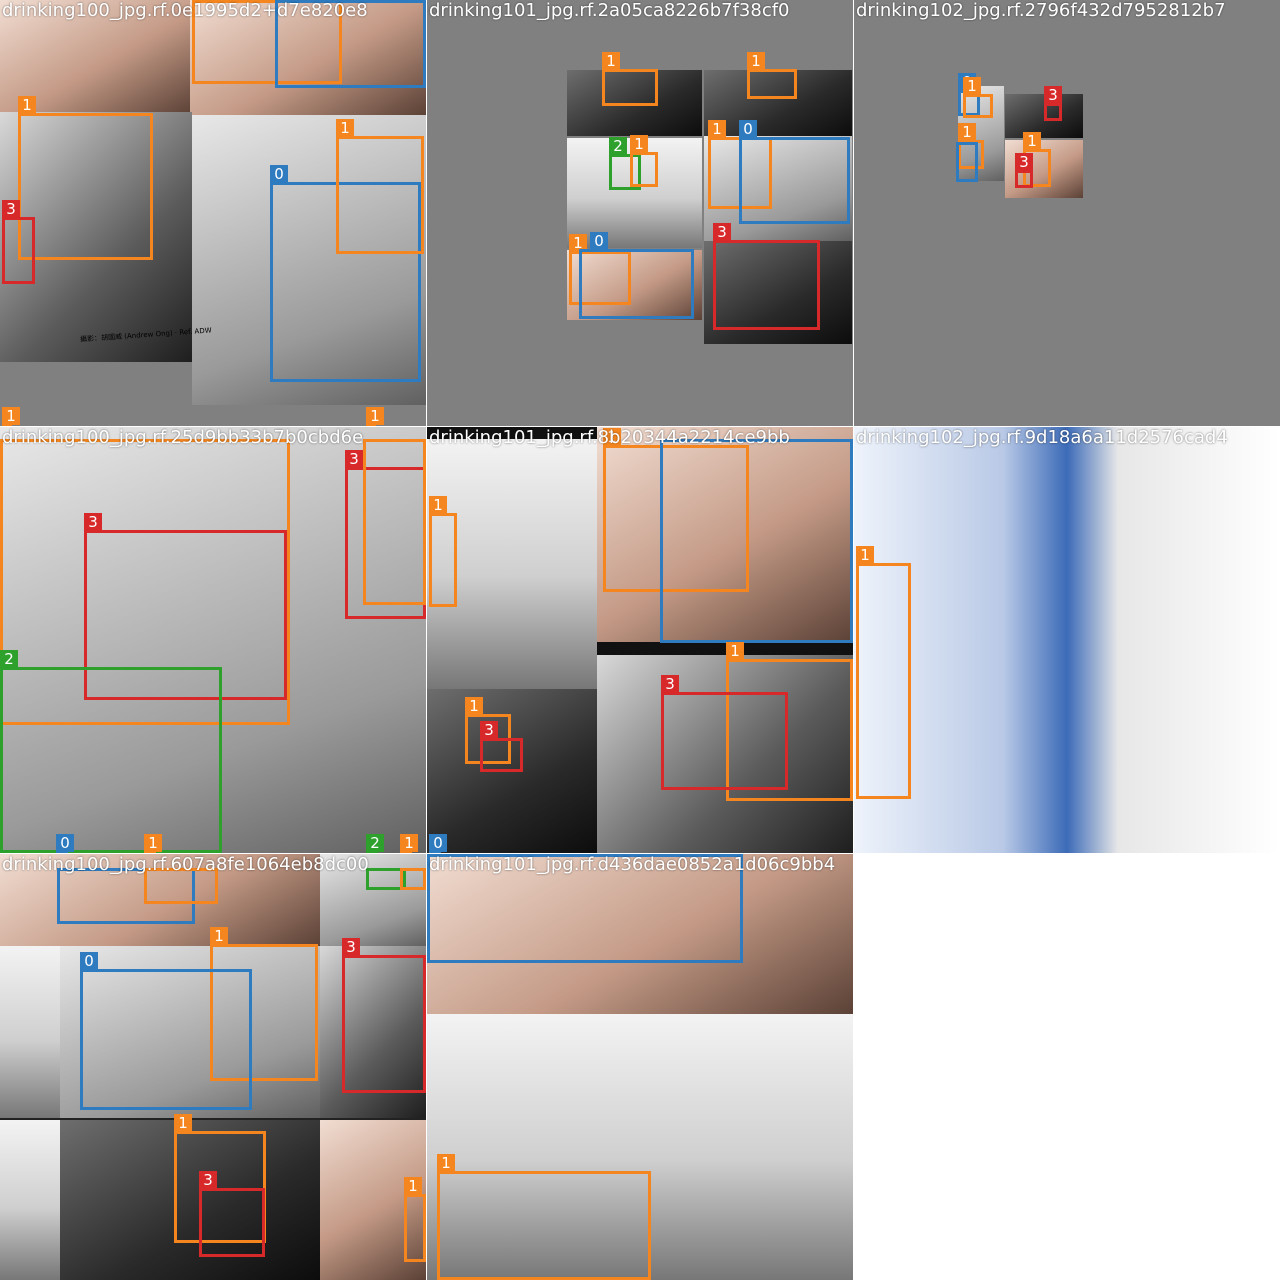  I want to click on mosaic-tile: 1 drinking102_jpg.rf.9d18a6a11d2576cad4, so click(1067, 640).